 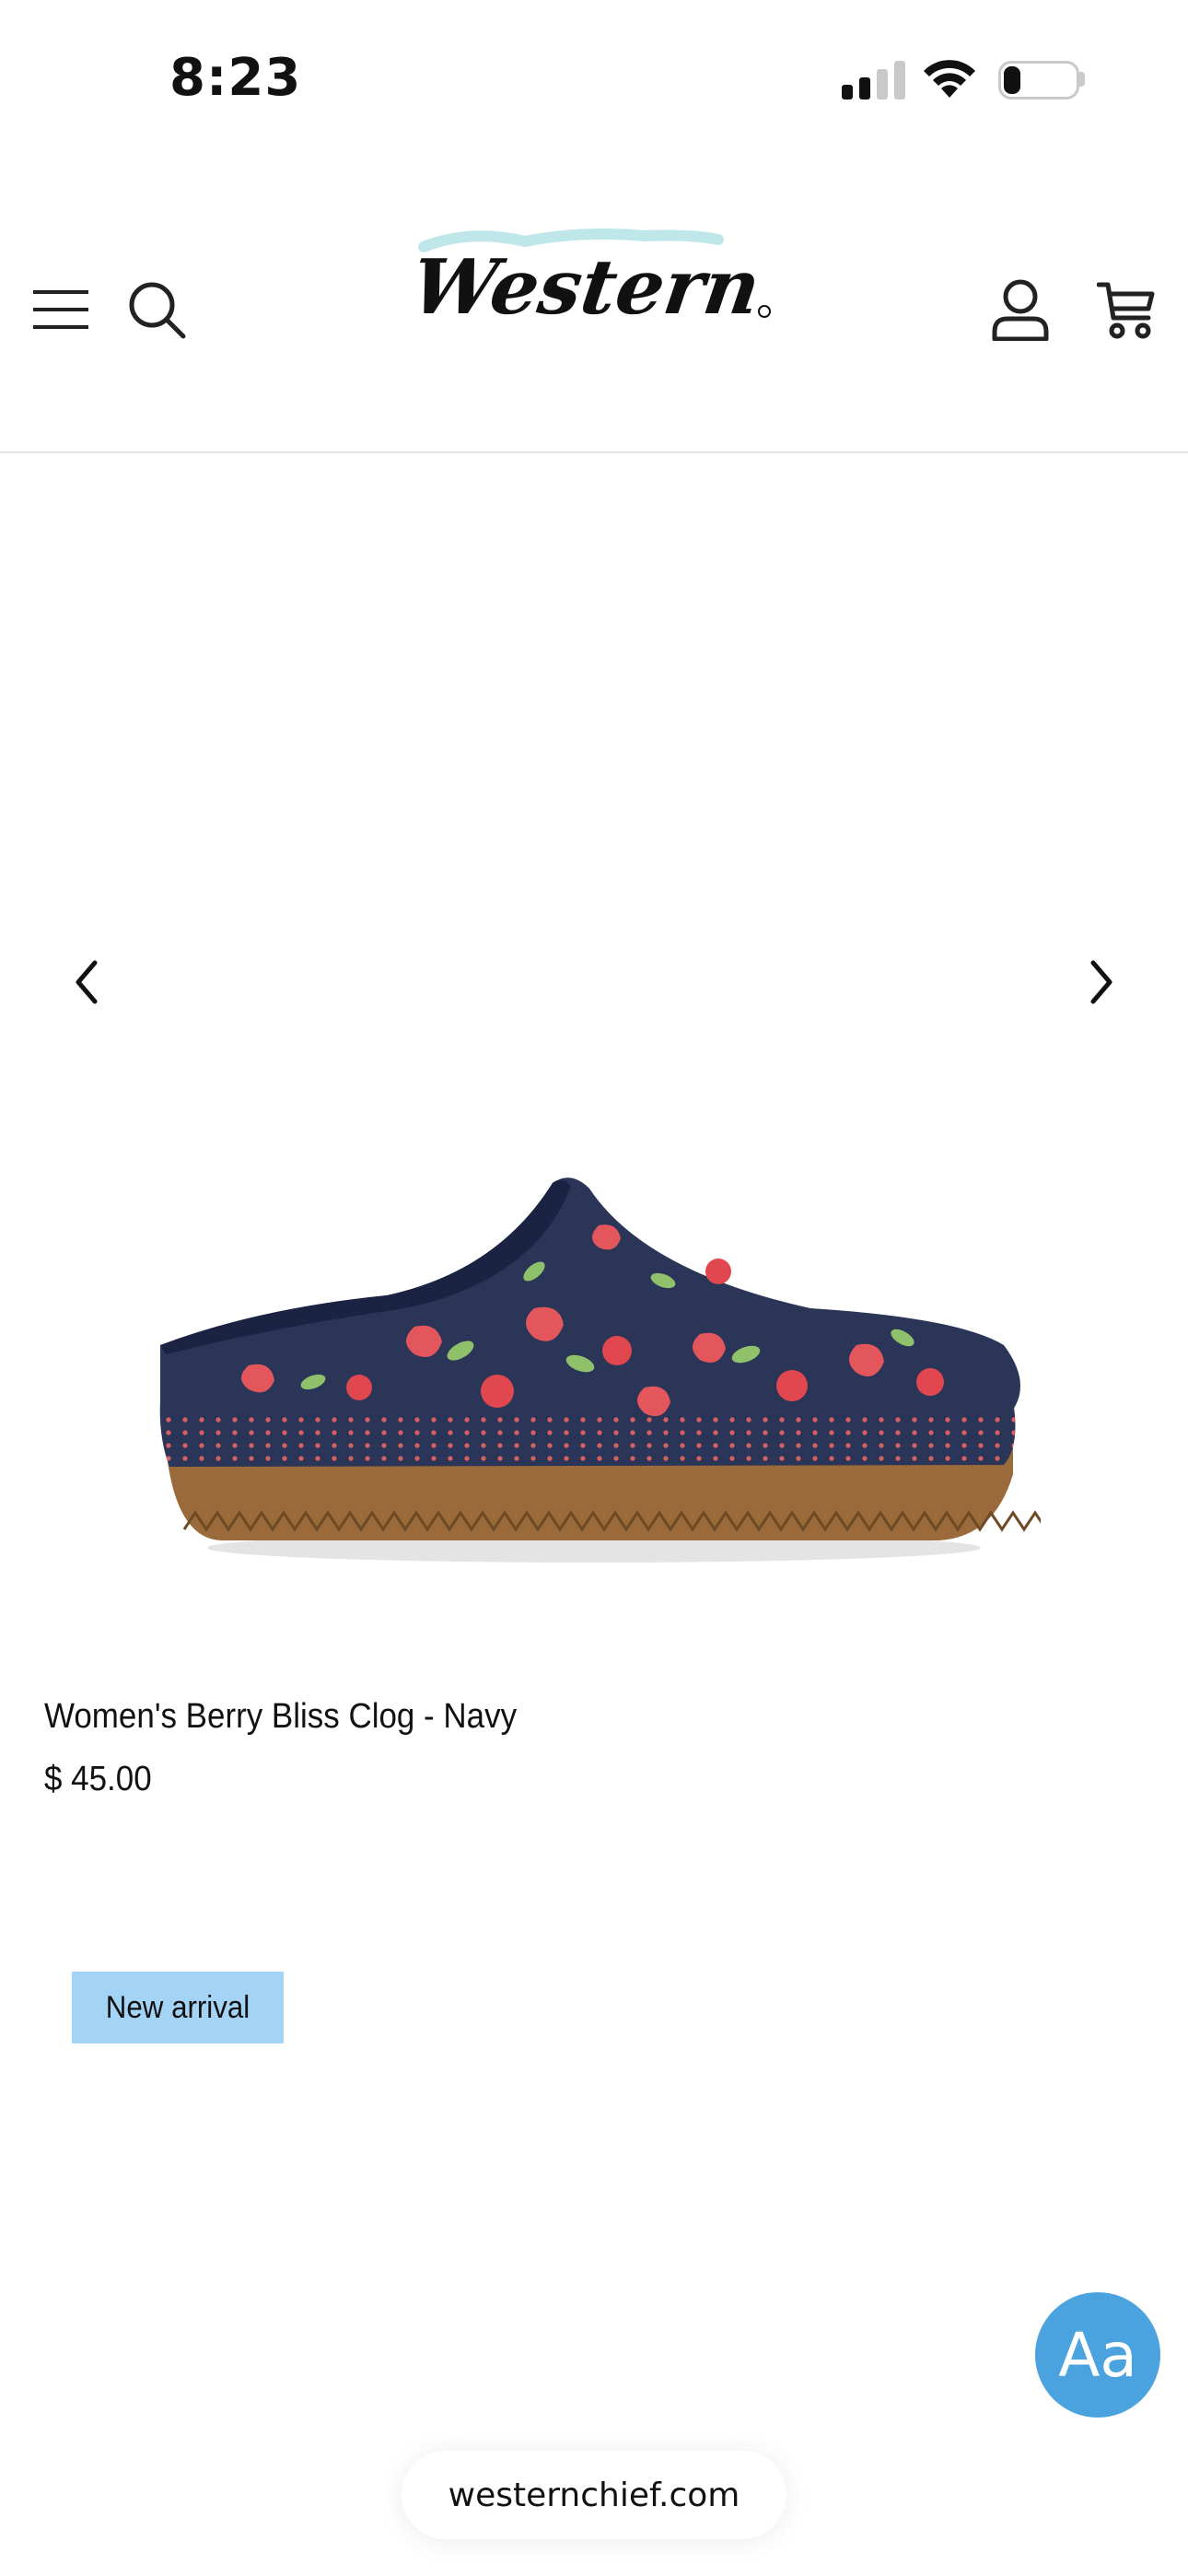 I want to click on battery-indicator: 21, so click(x=1038, y=80).